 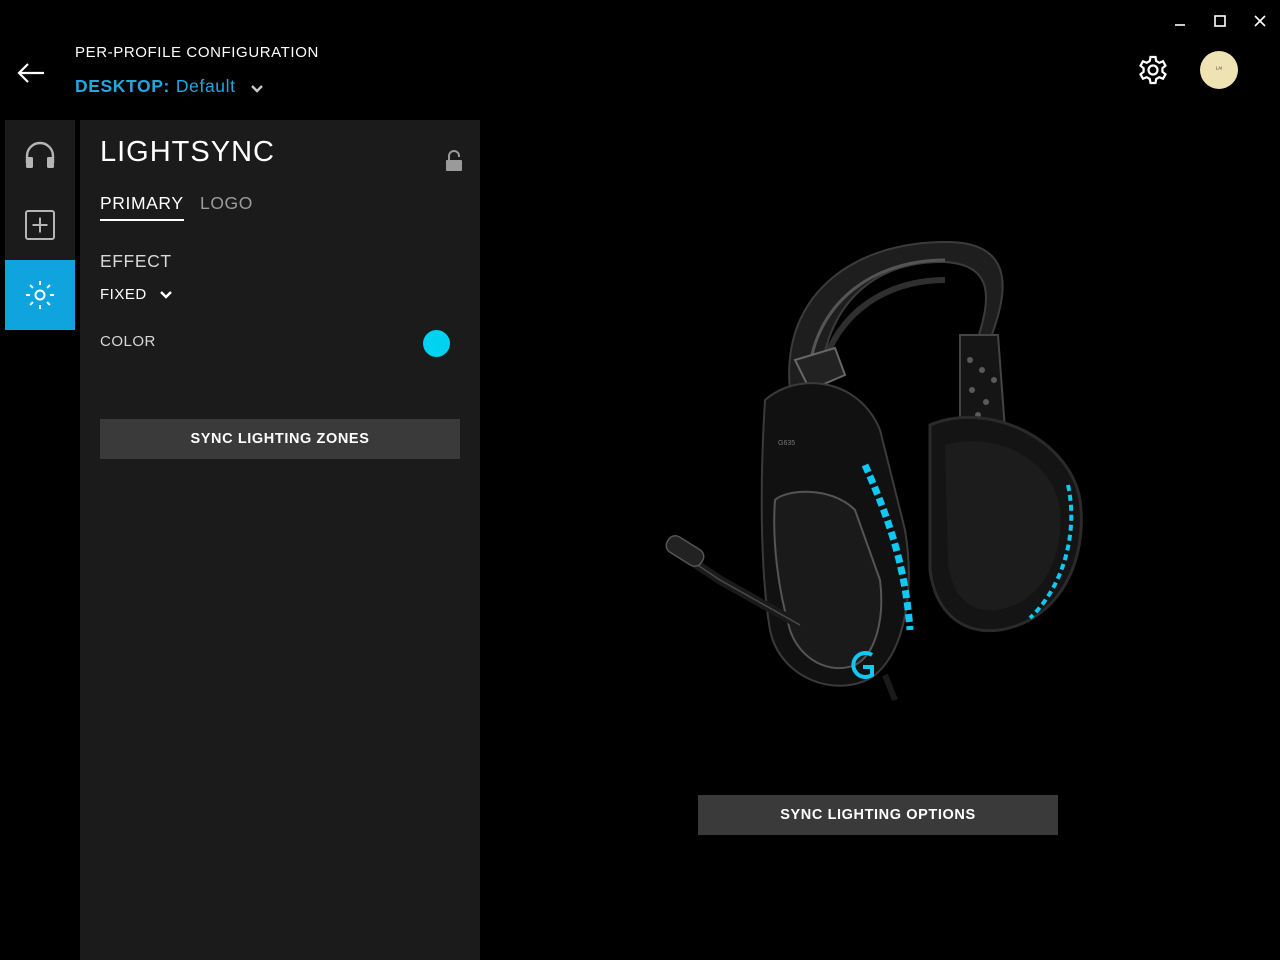 I want to click on rail-item-lightsync, so click(x=40, y=295).